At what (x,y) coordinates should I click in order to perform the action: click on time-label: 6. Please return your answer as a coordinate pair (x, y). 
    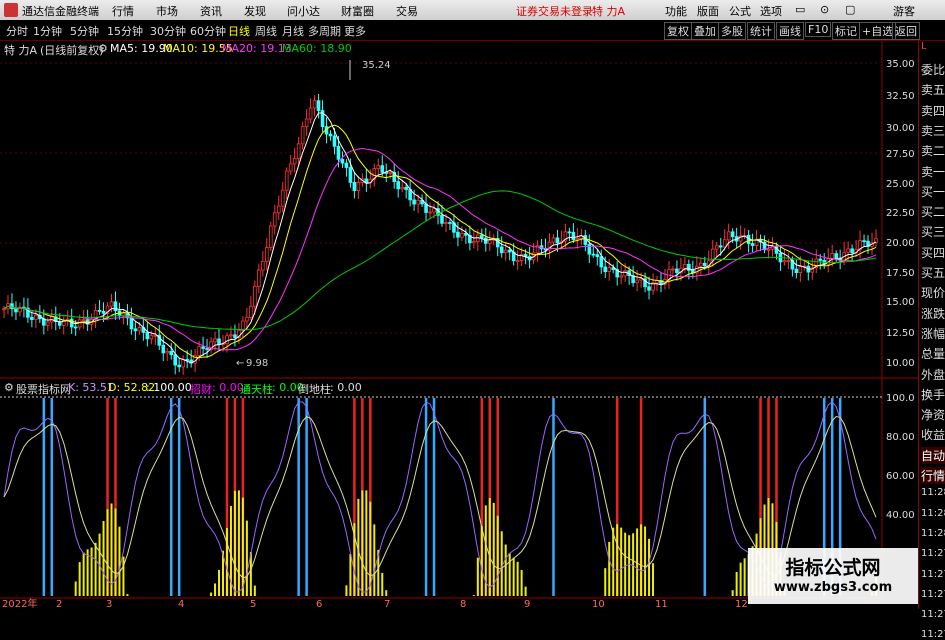
    Looking at the image, I should click on (319, 604).